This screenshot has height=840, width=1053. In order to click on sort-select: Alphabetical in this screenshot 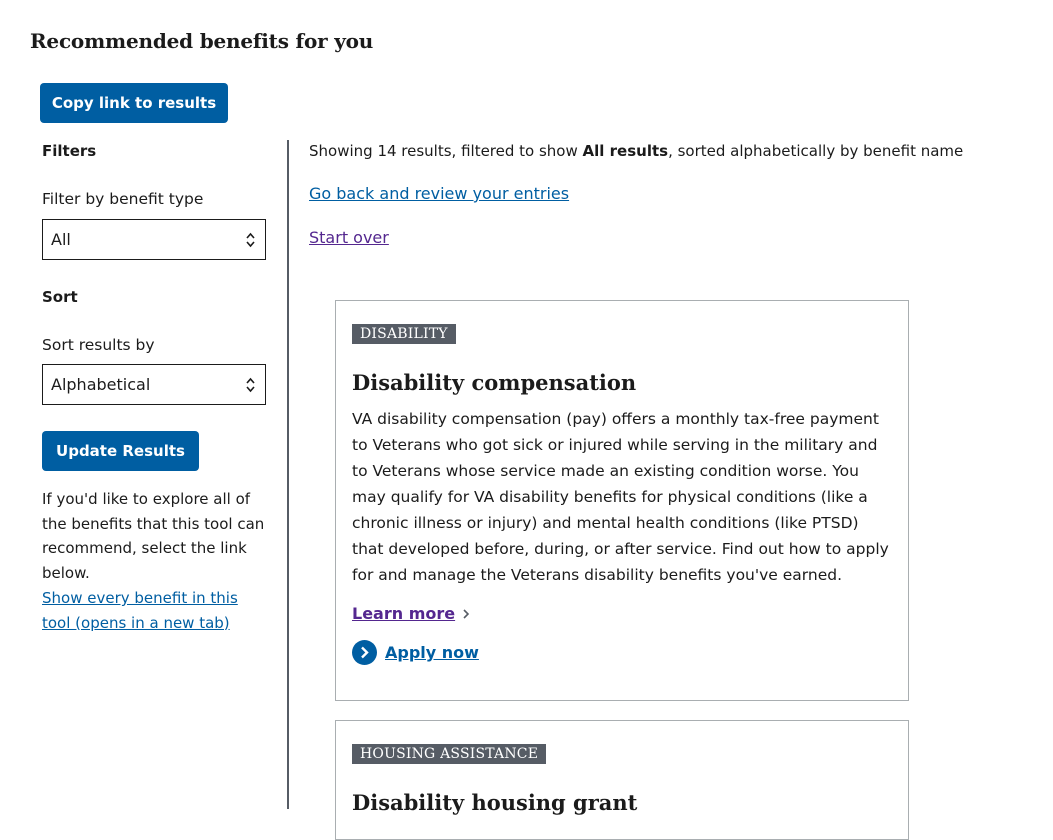, I will do `click(154, 384)`.